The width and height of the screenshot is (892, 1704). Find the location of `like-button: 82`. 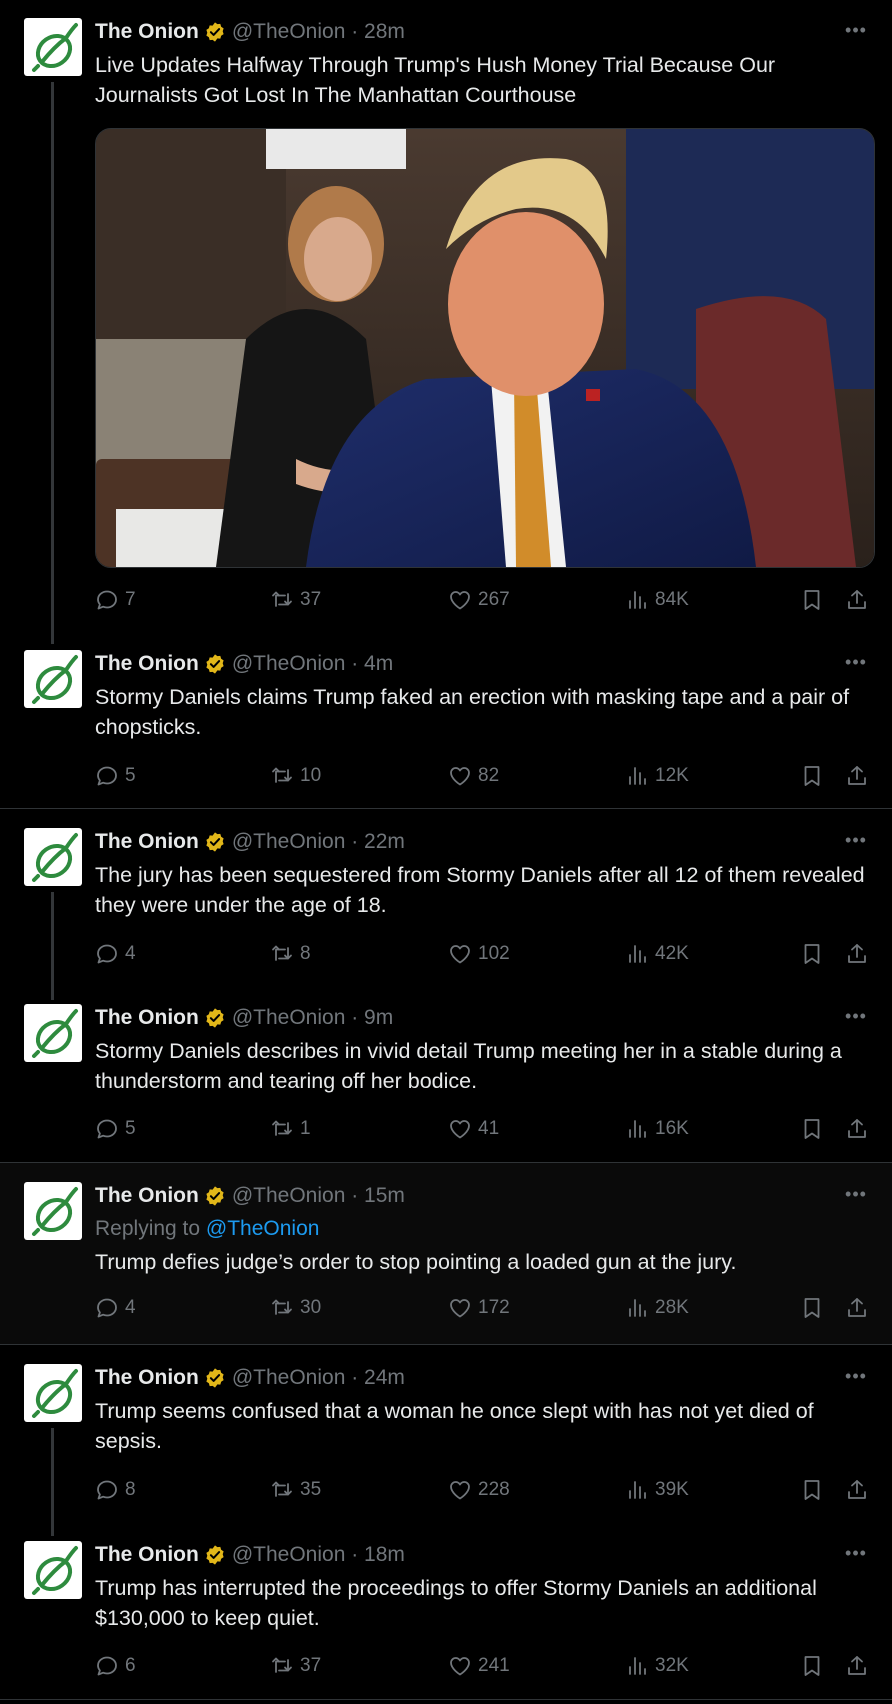

like-button: 82 is located at coordinates (473, 776).